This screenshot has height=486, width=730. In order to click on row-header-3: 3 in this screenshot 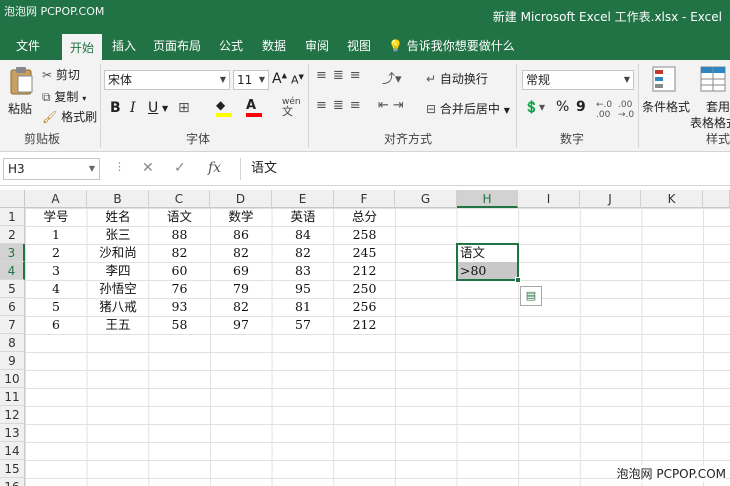, I will do `click(12, 253)`.